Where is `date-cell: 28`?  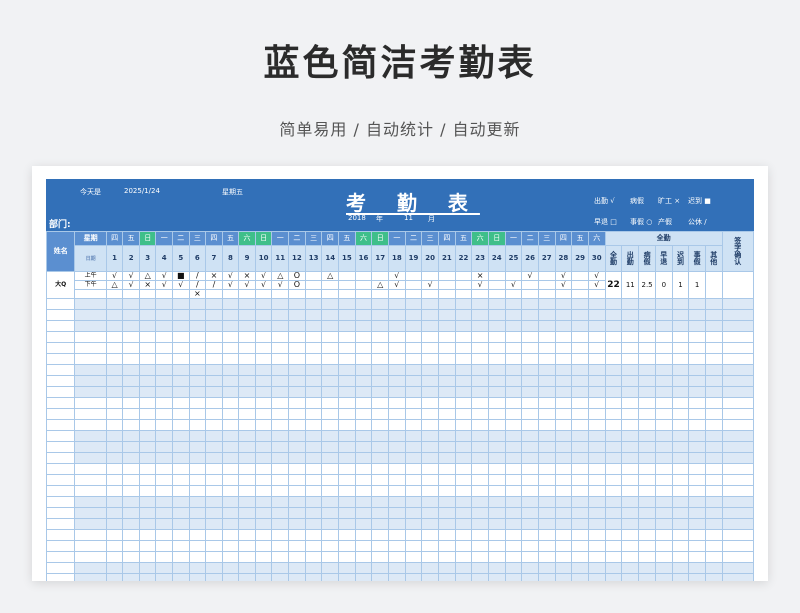 date-cell: 28 is located at coordinates (563, 258).